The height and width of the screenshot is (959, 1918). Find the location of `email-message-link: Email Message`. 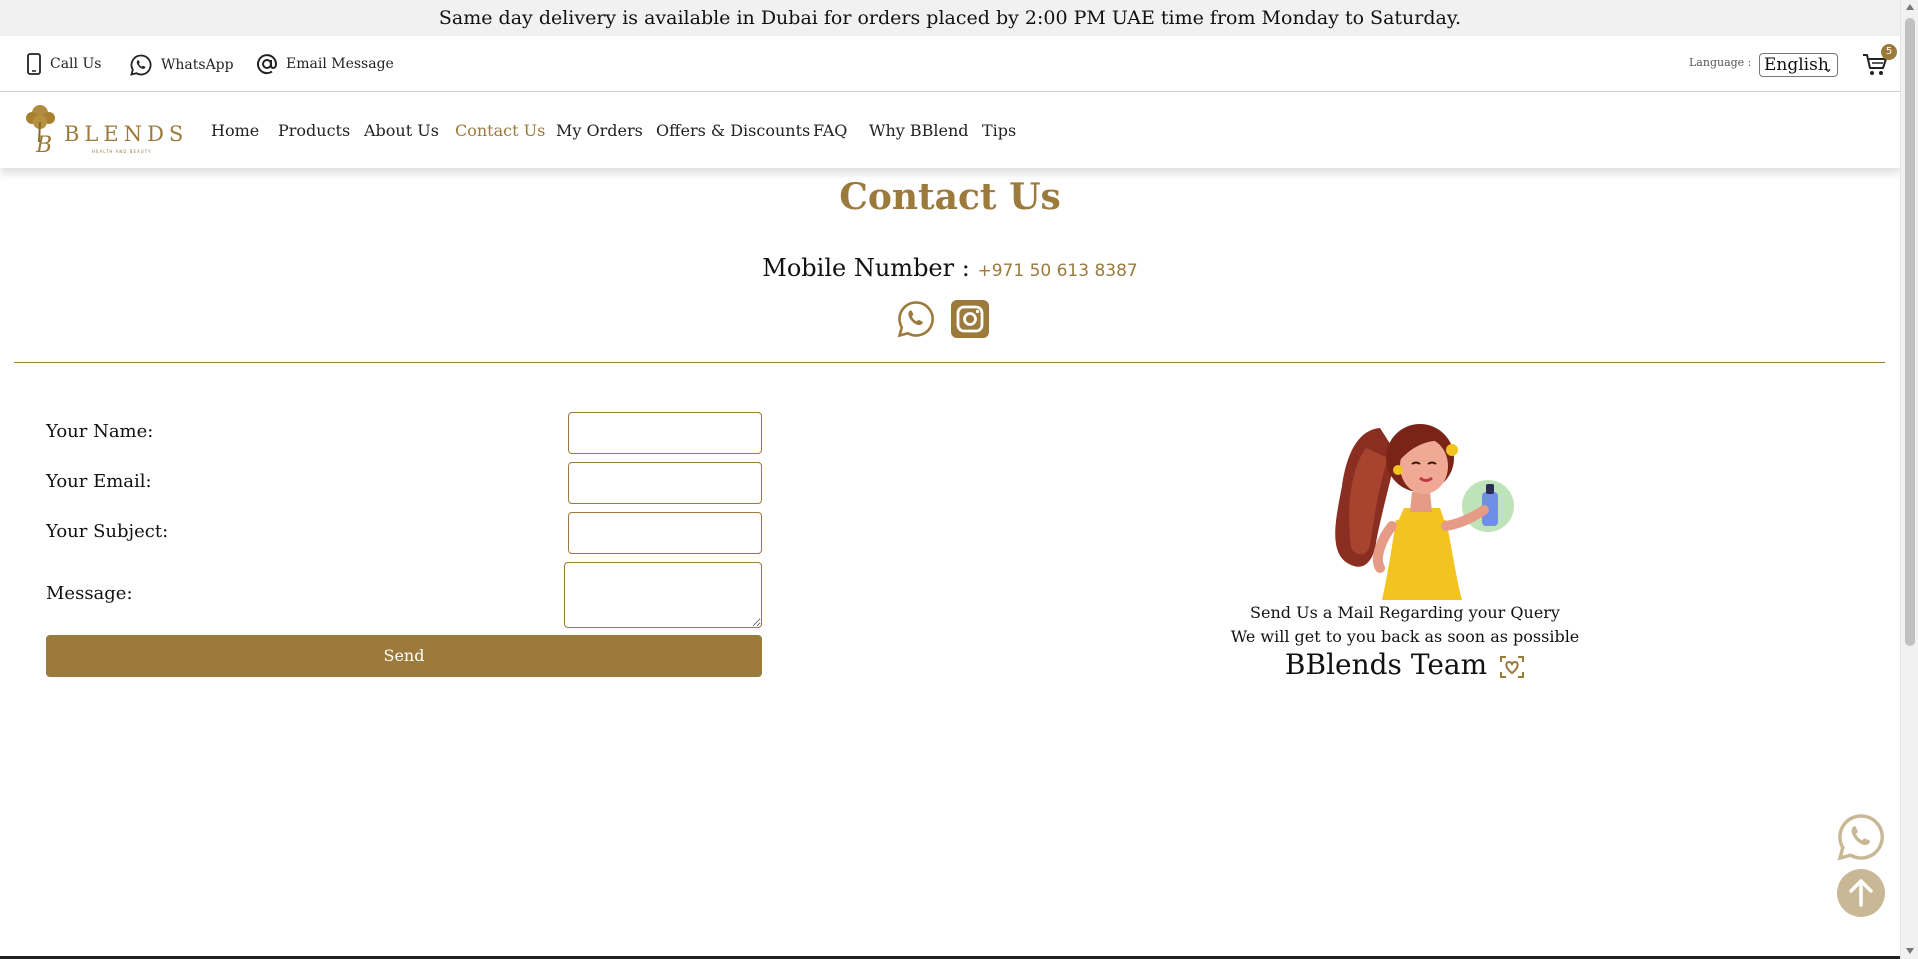

email-message-link: Email Message is located at coordinates (325, 64).